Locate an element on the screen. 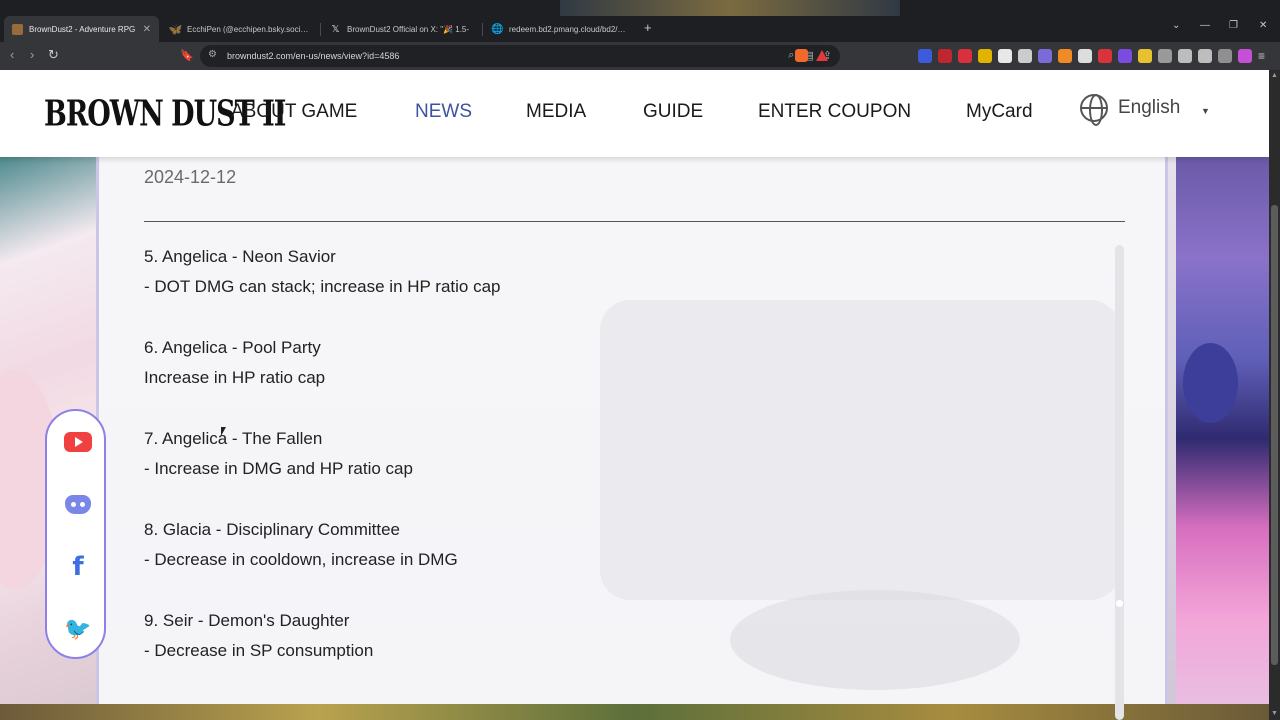 The height and width of the screenshot is (720, 1280). youtube-icon is located at coordinates (78, 442).